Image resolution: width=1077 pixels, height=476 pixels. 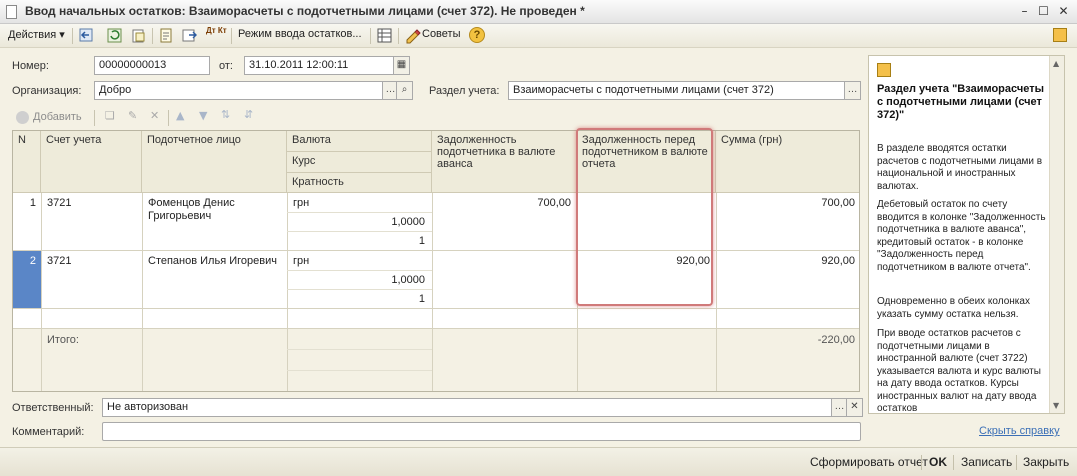 I want to click on col-header-multiplicity: Кратность, so click(x=359, y=183).